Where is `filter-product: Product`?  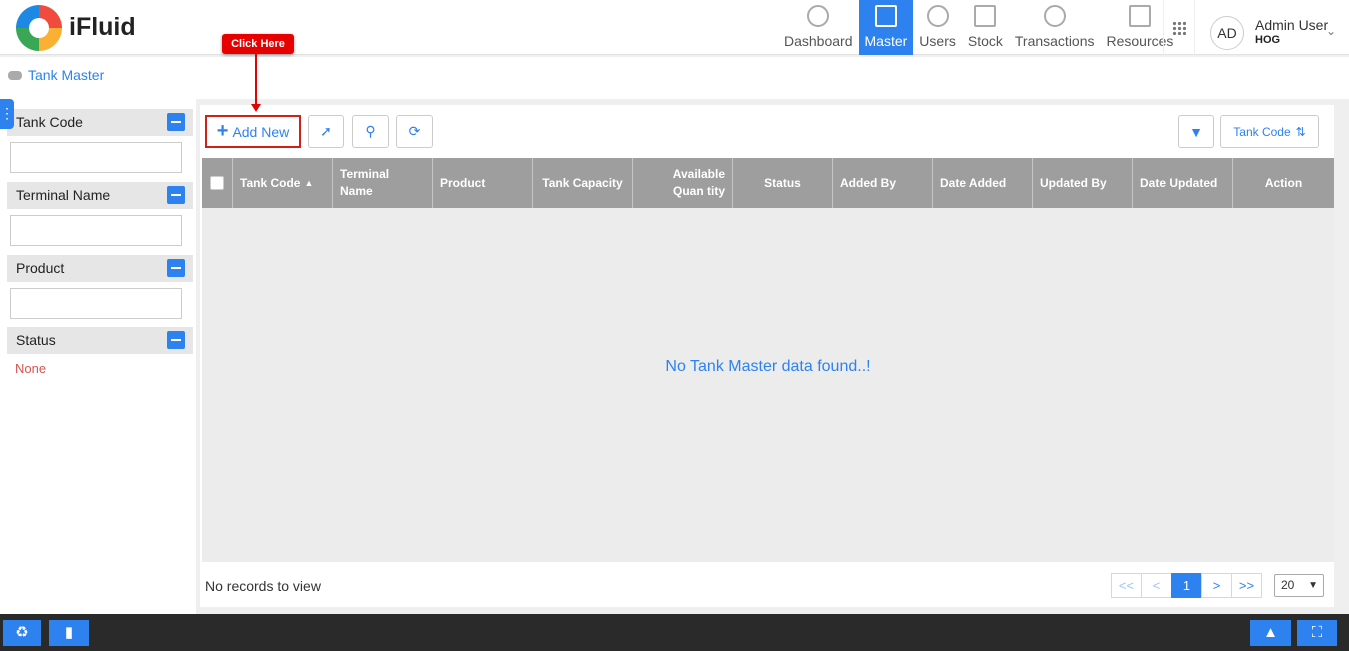
filter-product: Product is located at coordinates (100, 287).